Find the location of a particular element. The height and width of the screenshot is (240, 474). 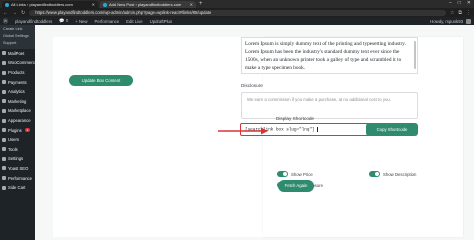

sidebar-item-label: Side Cart is located at coordinates (17, 188).